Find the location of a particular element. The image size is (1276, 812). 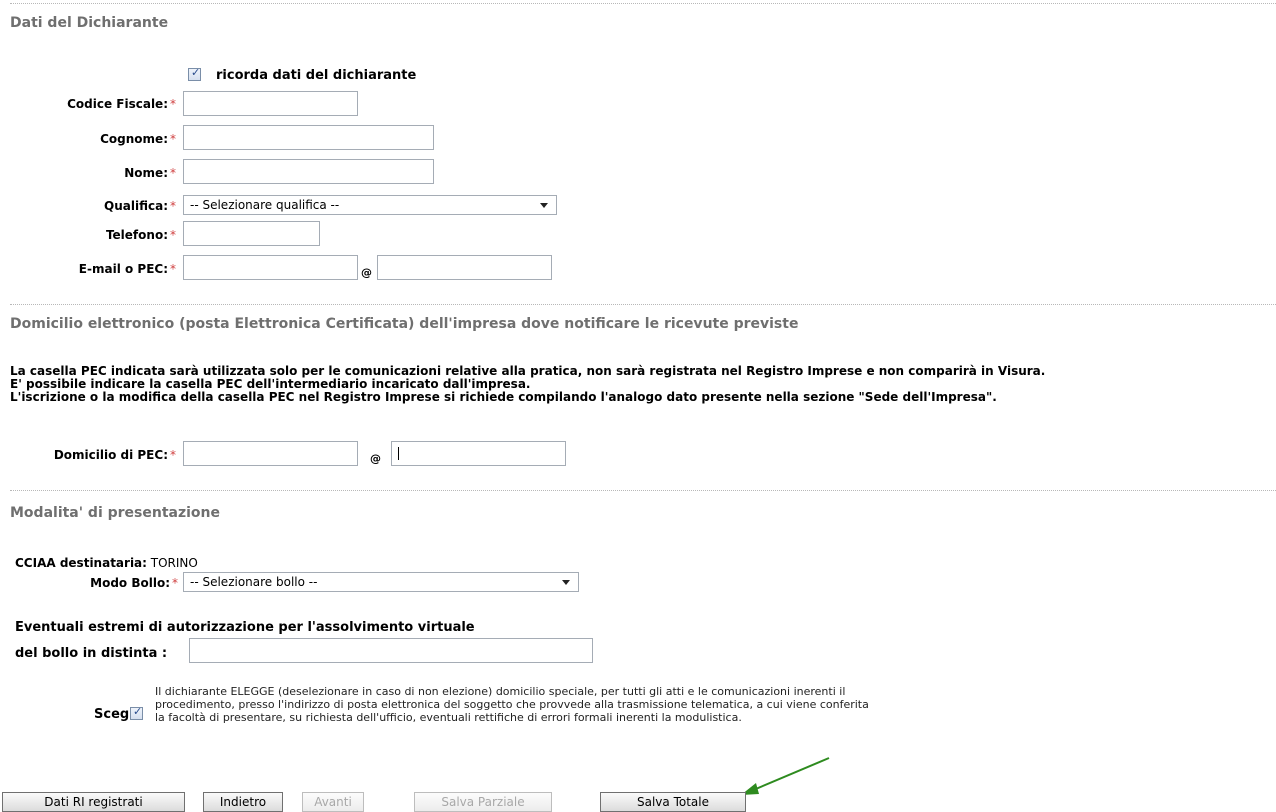

modo-bollo-label: Modo Bollo: * is located at coordinates (134, 583).